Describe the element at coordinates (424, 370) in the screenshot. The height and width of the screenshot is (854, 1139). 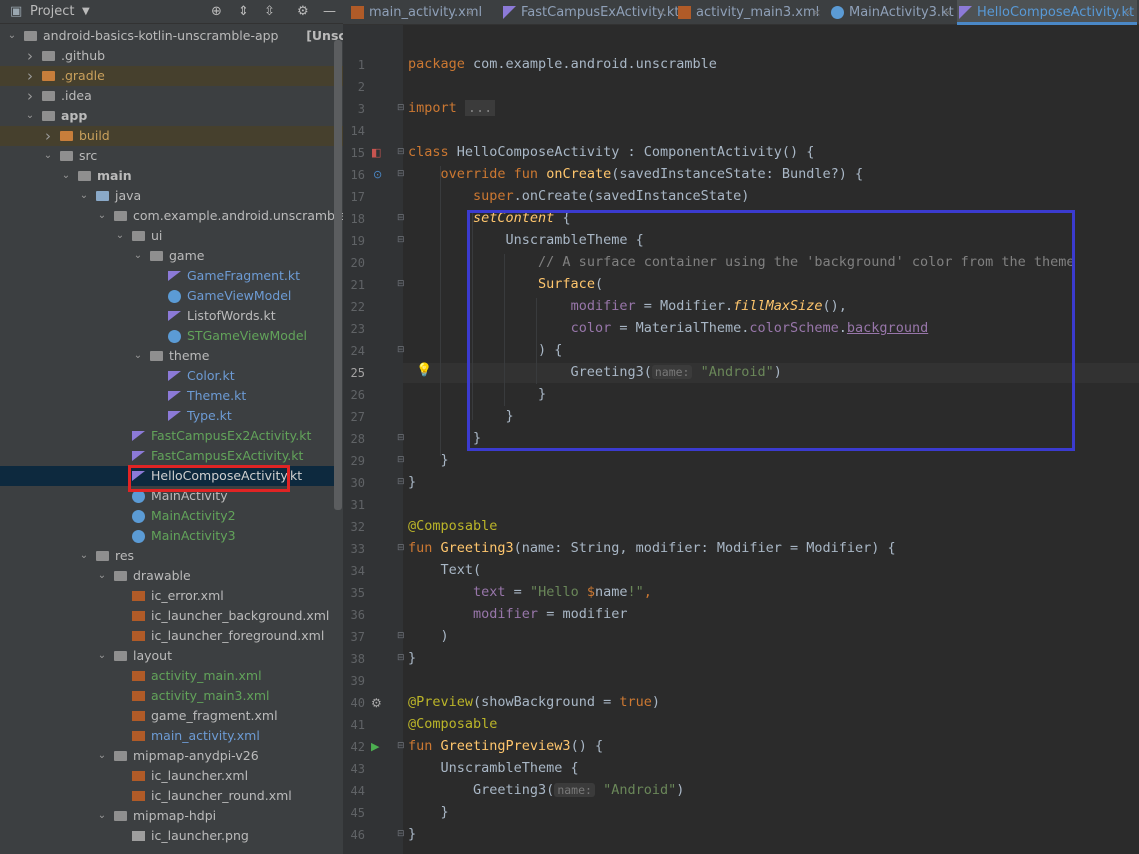
I see `lightbulb-icon: 💡` at that location.